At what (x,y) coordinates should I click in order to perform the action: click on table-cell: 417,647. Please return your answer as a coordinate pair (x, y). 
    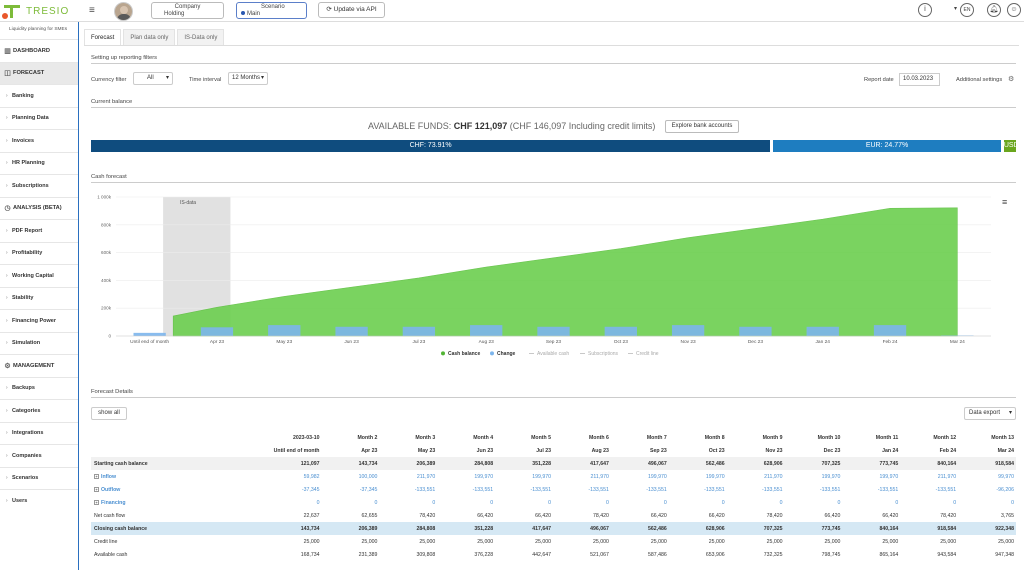
    Looking at the image, I should click on (581, 463).